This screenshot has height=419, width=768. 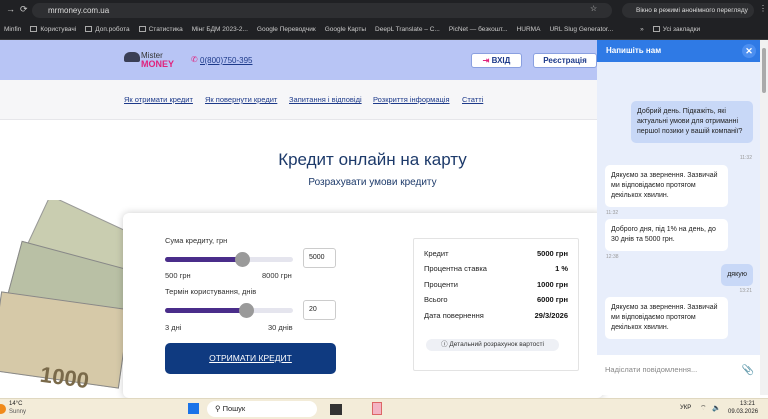 What do you see at coordinates (472, 99) in the screenshot?
I see `nav-articles: Статті` at bounding box center [472, 99].